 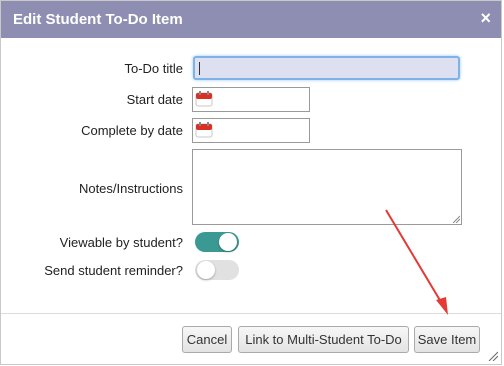 What do you see at coordinates (113, 270) in the screenshot?
I see `reminder-label: Send student reminder?` at bounding box center [113, 270].